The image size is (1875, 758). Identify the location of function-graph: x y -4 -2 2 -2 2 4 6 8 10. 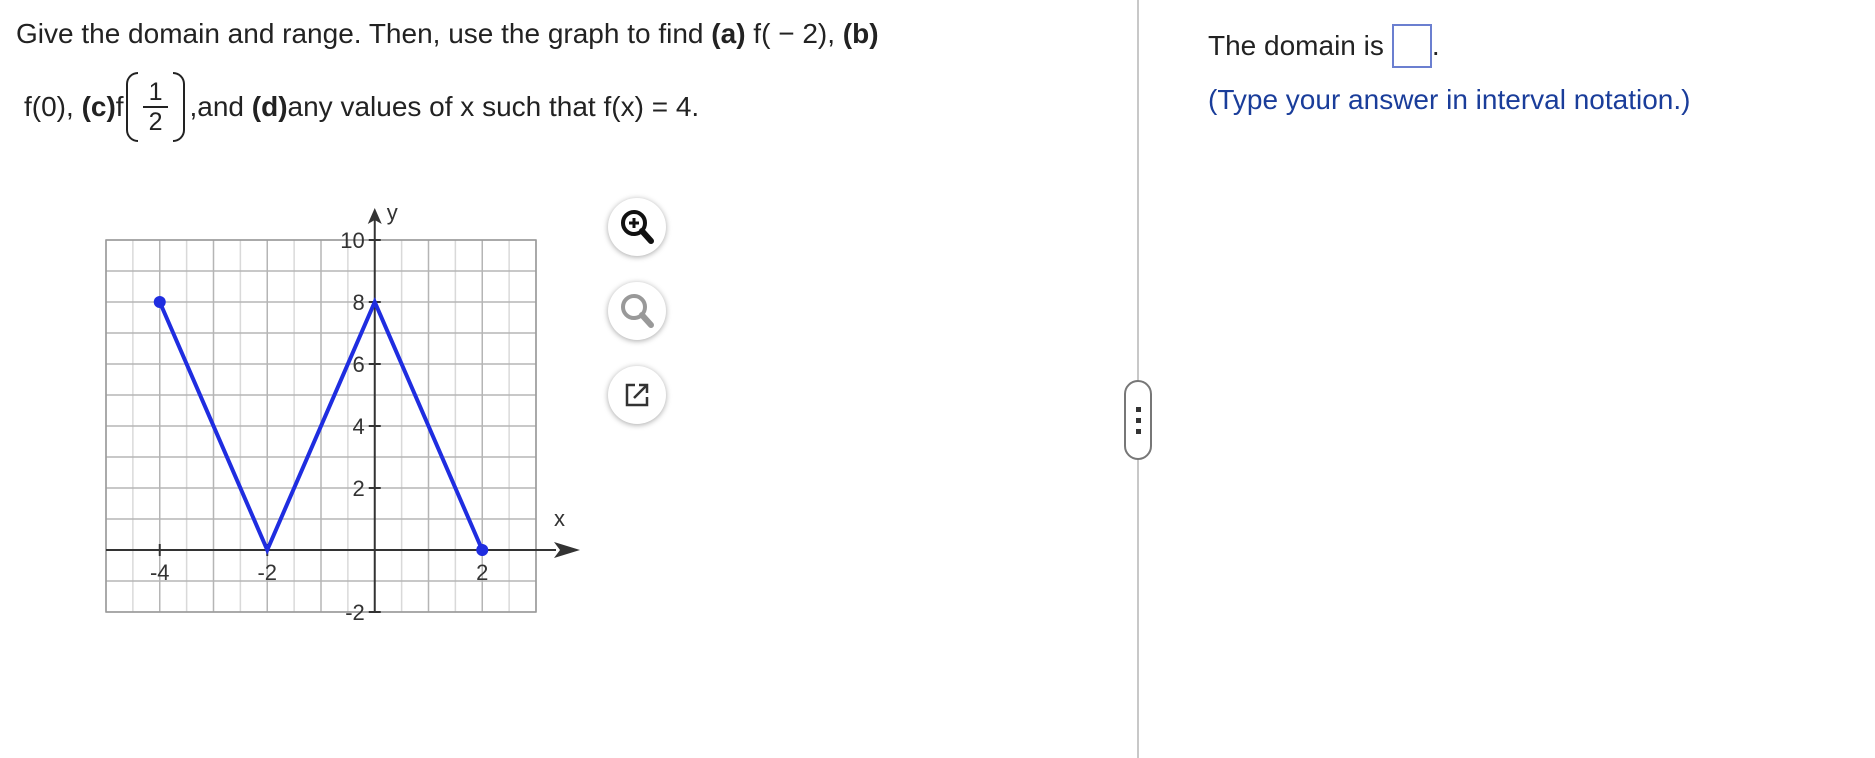
(342, 412).